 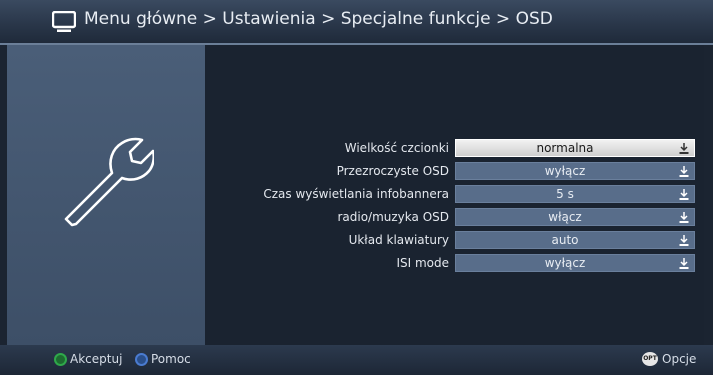 What do you see at coordinates (679, 359) in the screenshot?
I see `options-label: Opcje` at bounding box center [679, 359].